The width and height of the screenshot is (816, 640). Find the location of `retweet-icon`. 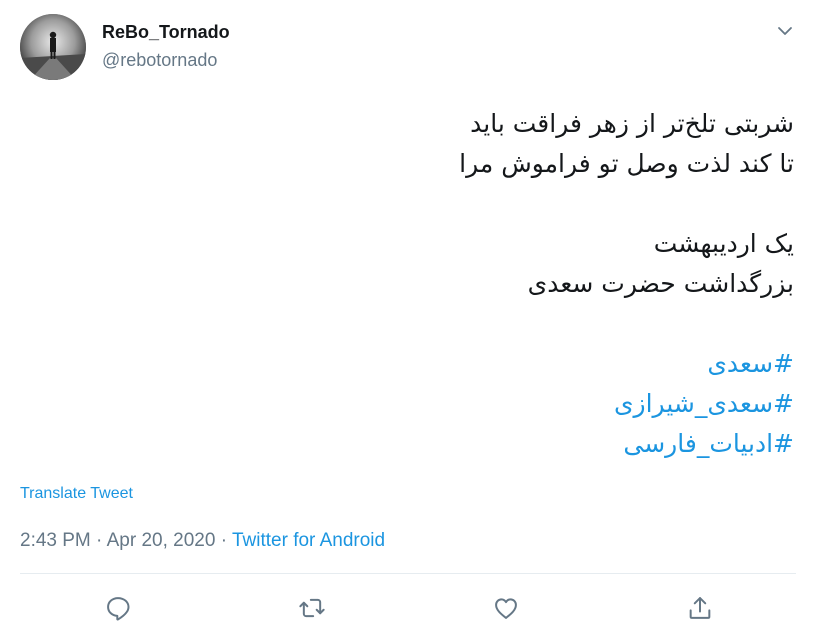

retweet-icon is located at coordinates (312, 608).